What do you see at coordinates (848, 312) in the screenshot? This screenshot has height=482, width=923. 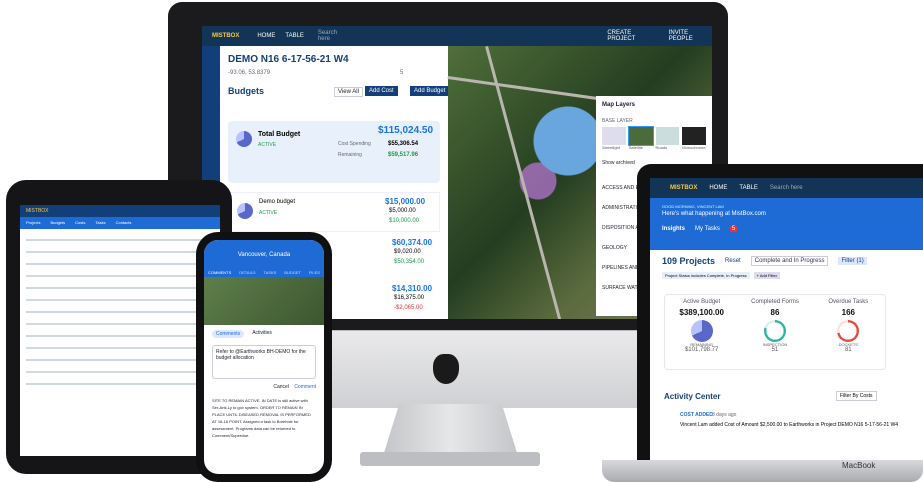 I see `stat-value: 166` at bounding box center [848, 312].